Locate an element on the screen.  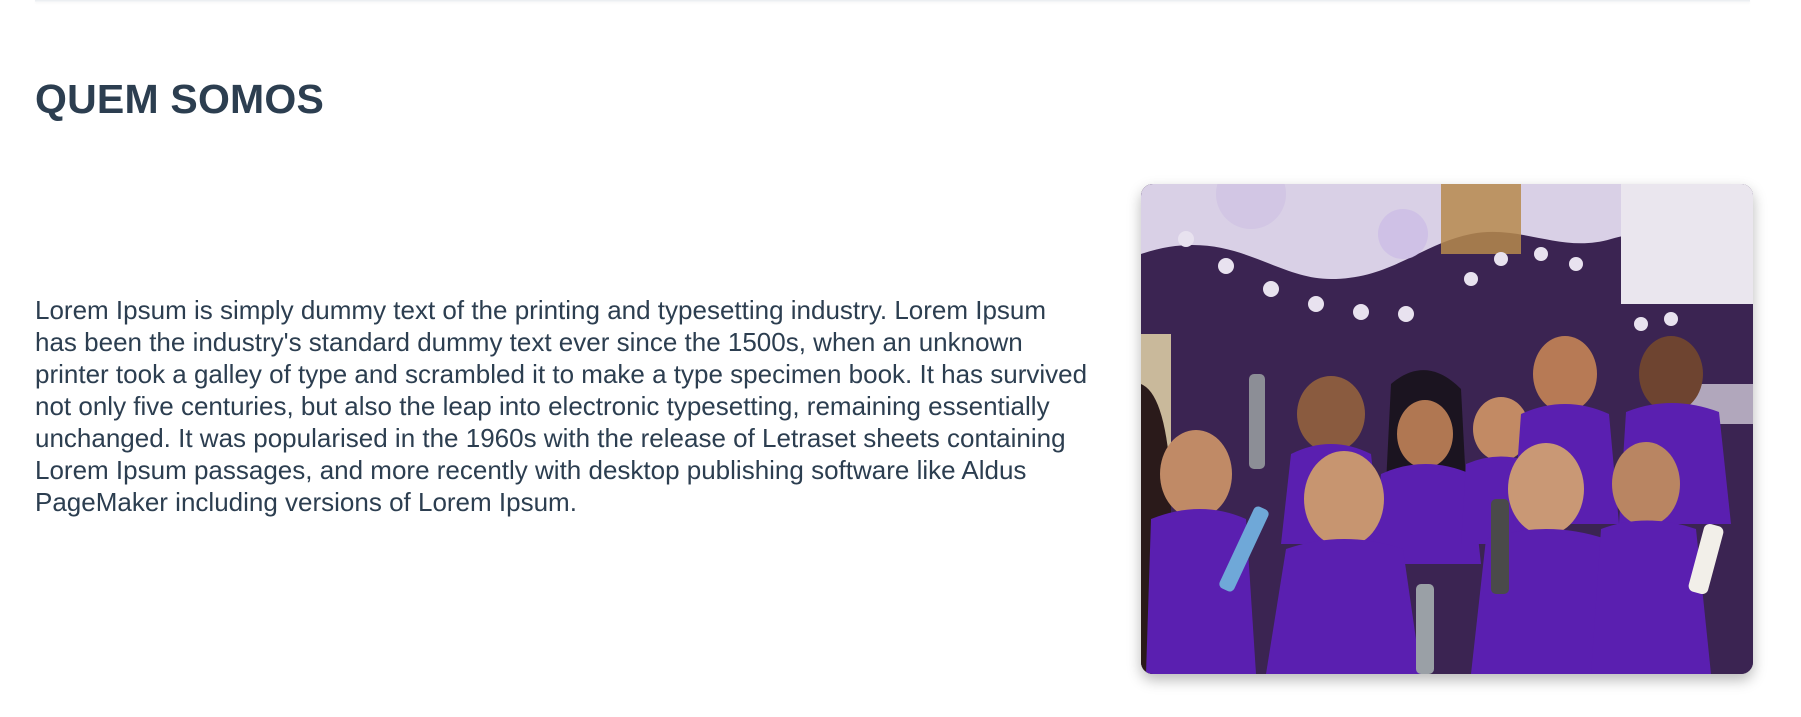
top-divider is located at coordinates (892, 1).